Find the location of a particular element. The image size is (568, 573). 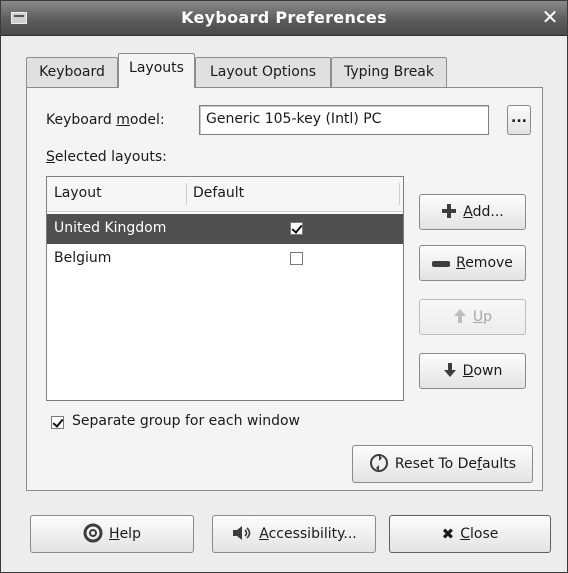

layouts-list-header: Layout Default is located at coordinates (225, 194).